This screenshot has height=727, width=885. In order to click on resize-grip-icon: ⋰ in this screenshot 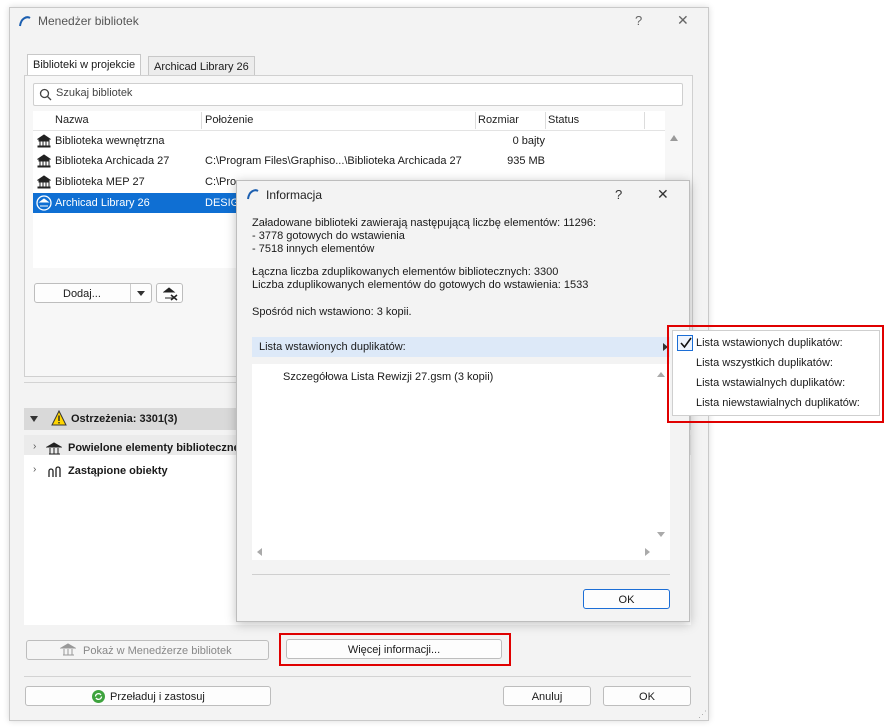, I will do `click(702, 714)`.